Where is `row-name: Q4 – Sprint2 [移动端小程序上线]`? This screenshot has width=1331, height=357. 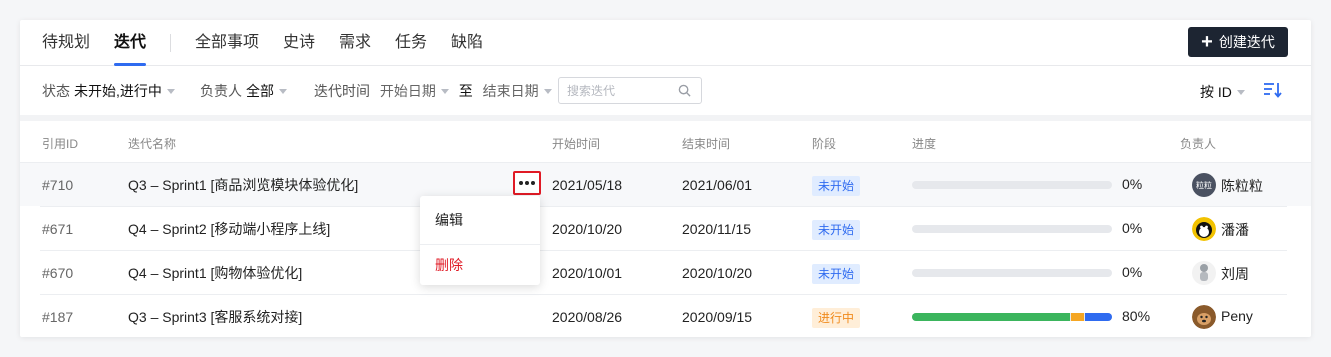
row-name: Q4 – Sprint2 [移动端小程序上线] is located at coordinates (229, 229).